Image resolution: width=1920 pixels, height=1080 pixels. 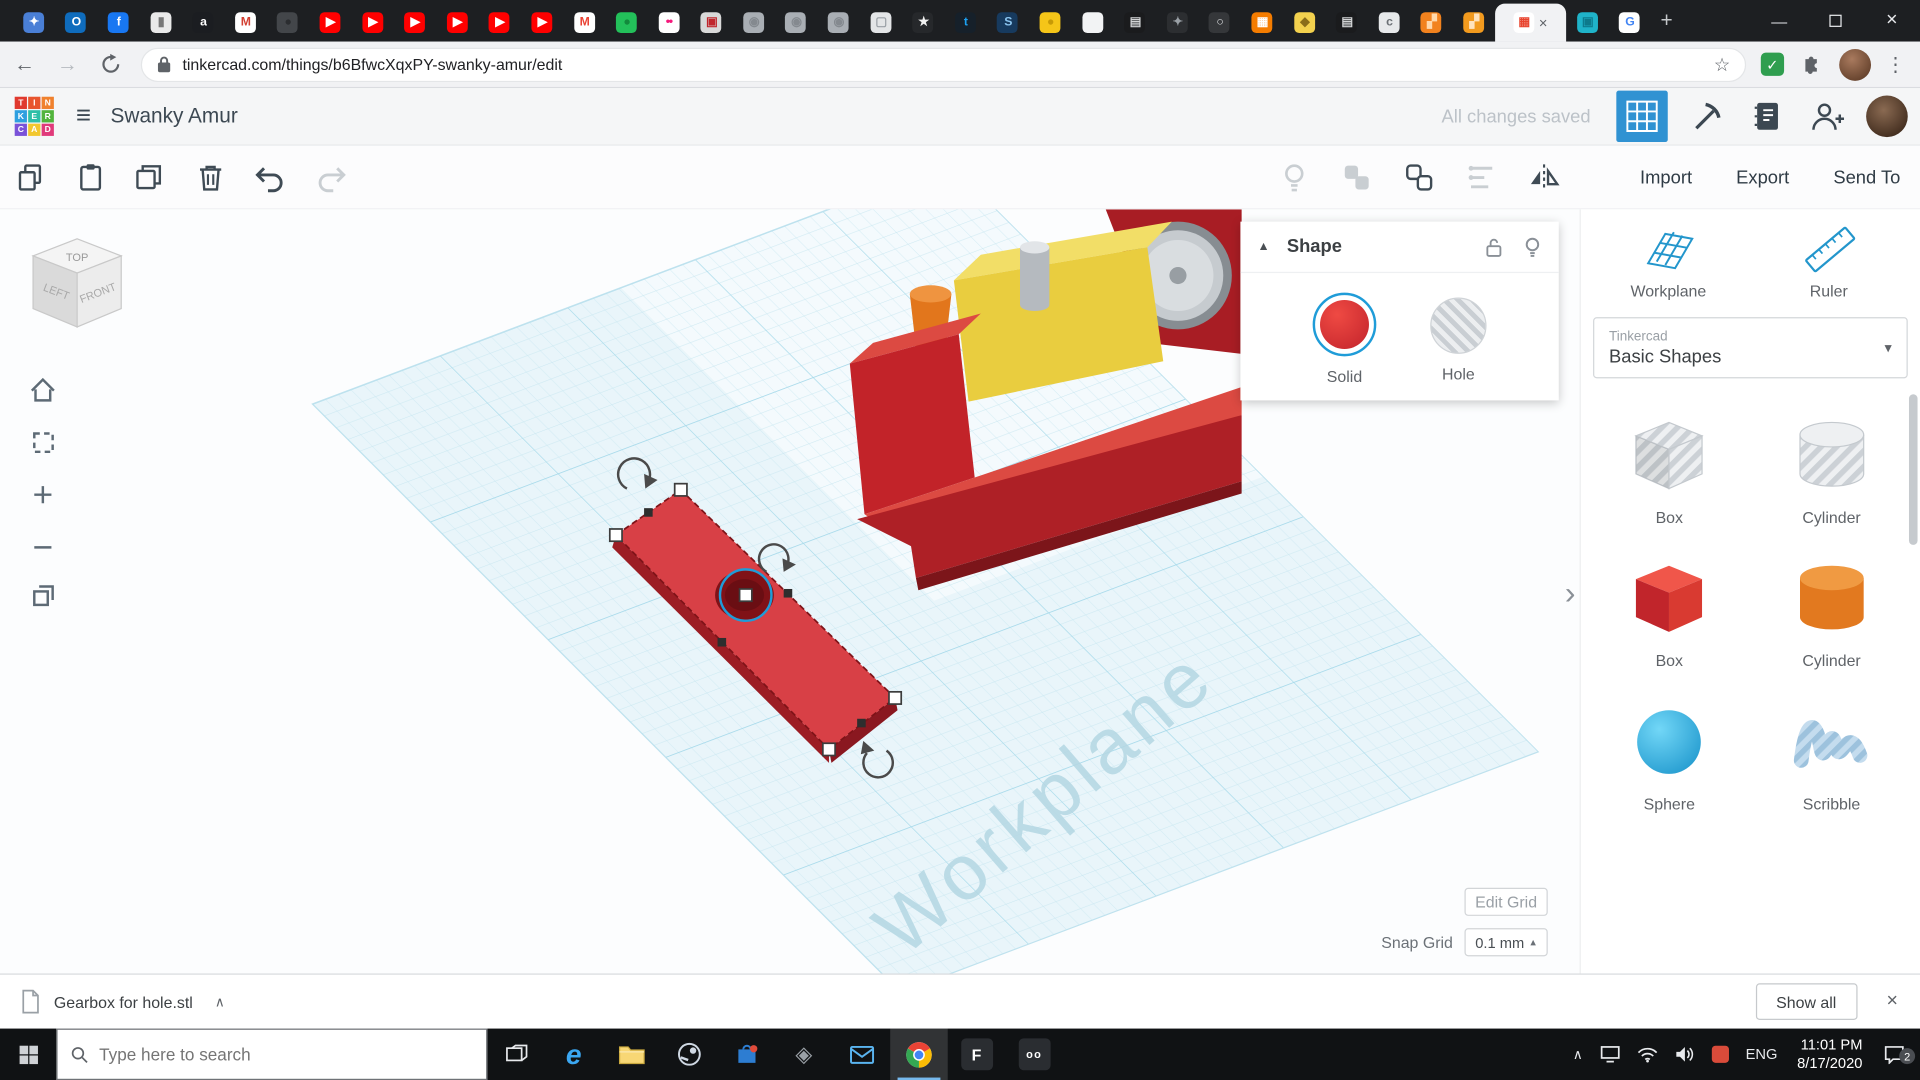 What do you see at coordinates (31, 178) in the screenshot?
I see `copy-button` at bounding box center [31, 178].